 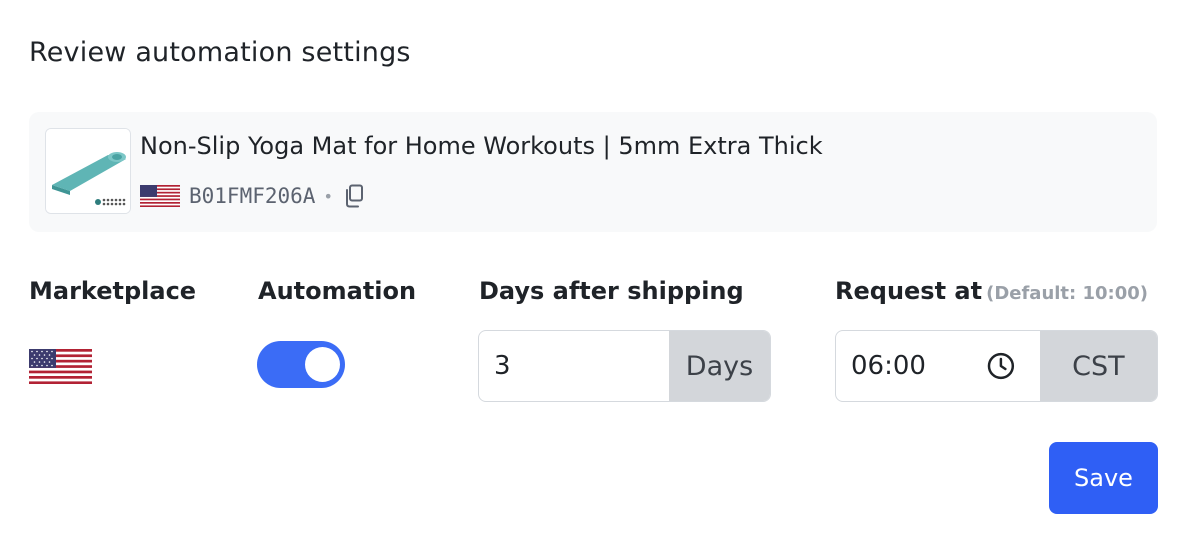 I want to click on toggle-knob, so click(x=322, y=364).